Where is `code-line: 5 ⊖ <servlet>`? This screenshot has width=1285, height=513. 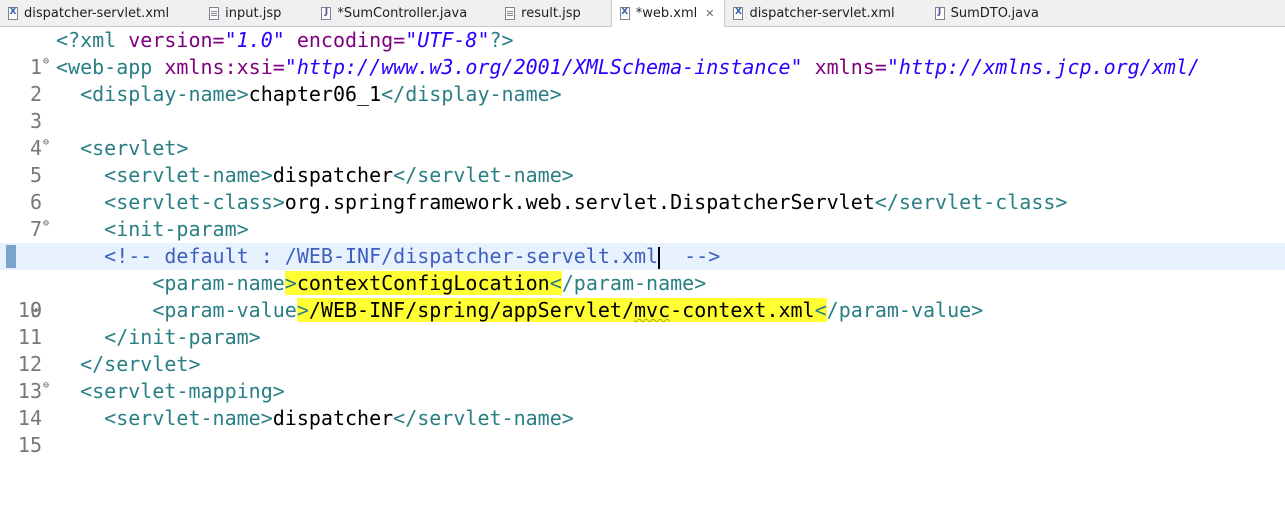 code-line: 5 ⊖ <servlet> is located at coordinates (642, 161).